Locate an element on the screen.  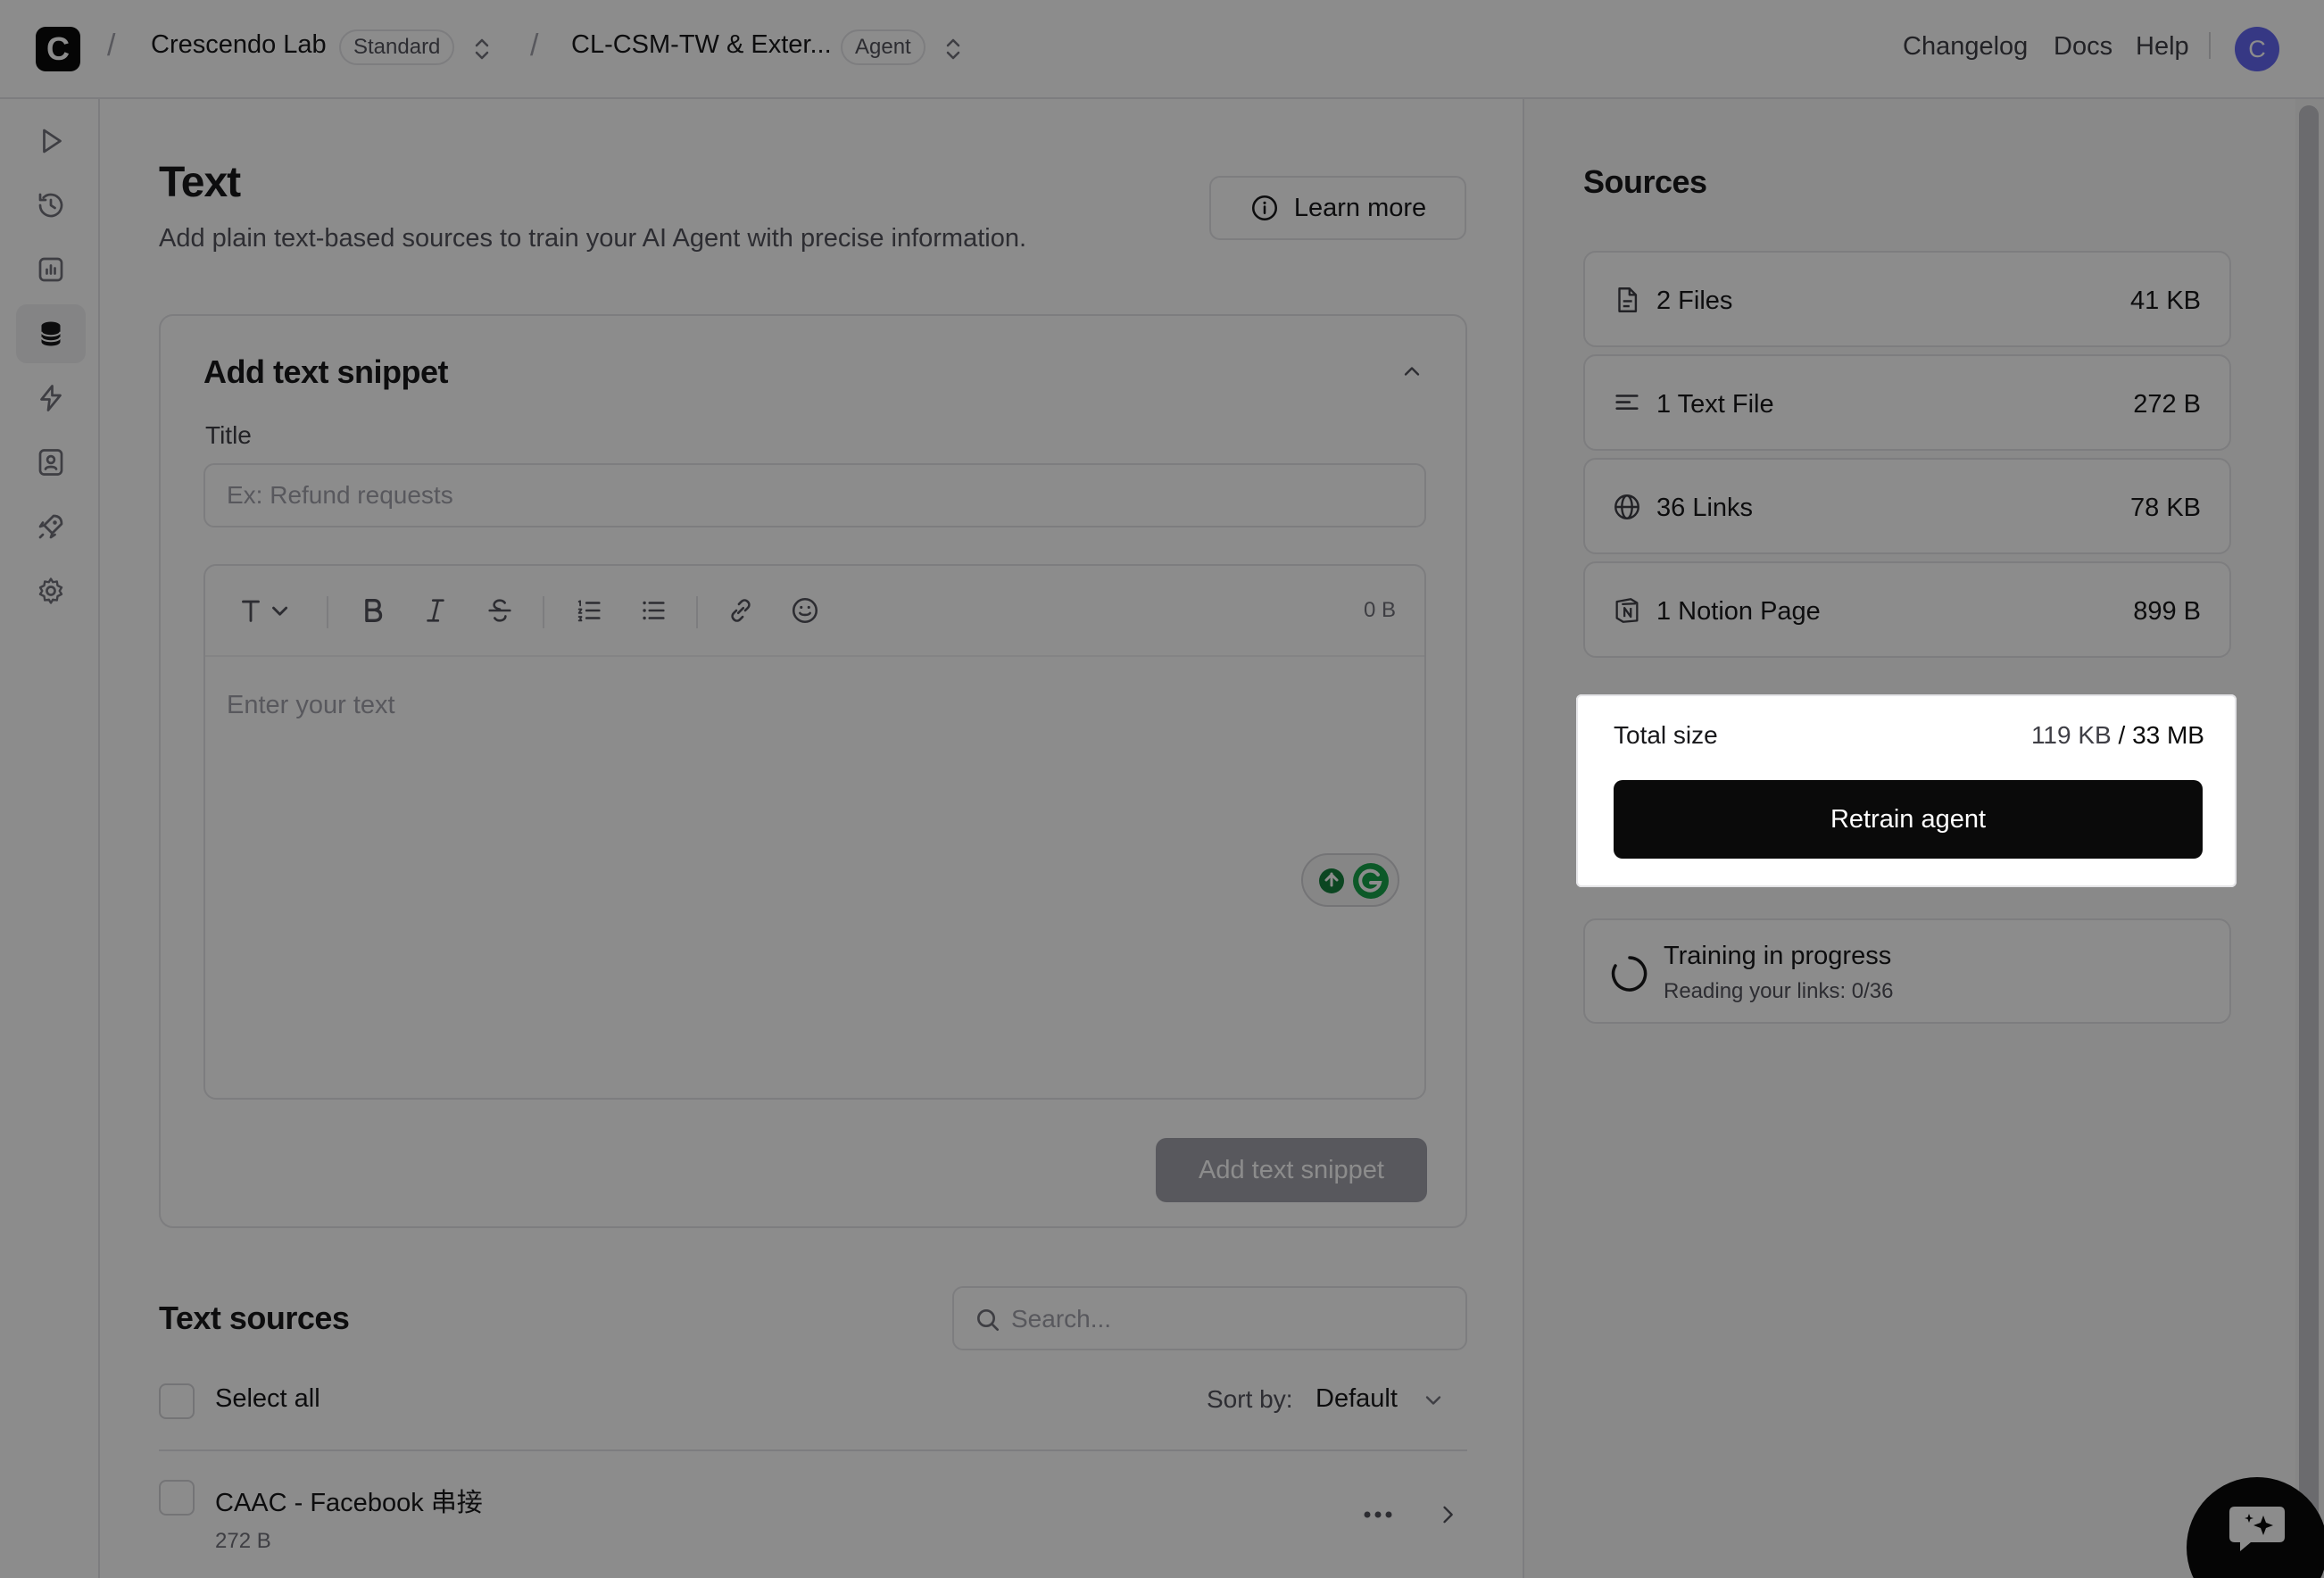
emoji-icon is located at coordinates (805, 611).